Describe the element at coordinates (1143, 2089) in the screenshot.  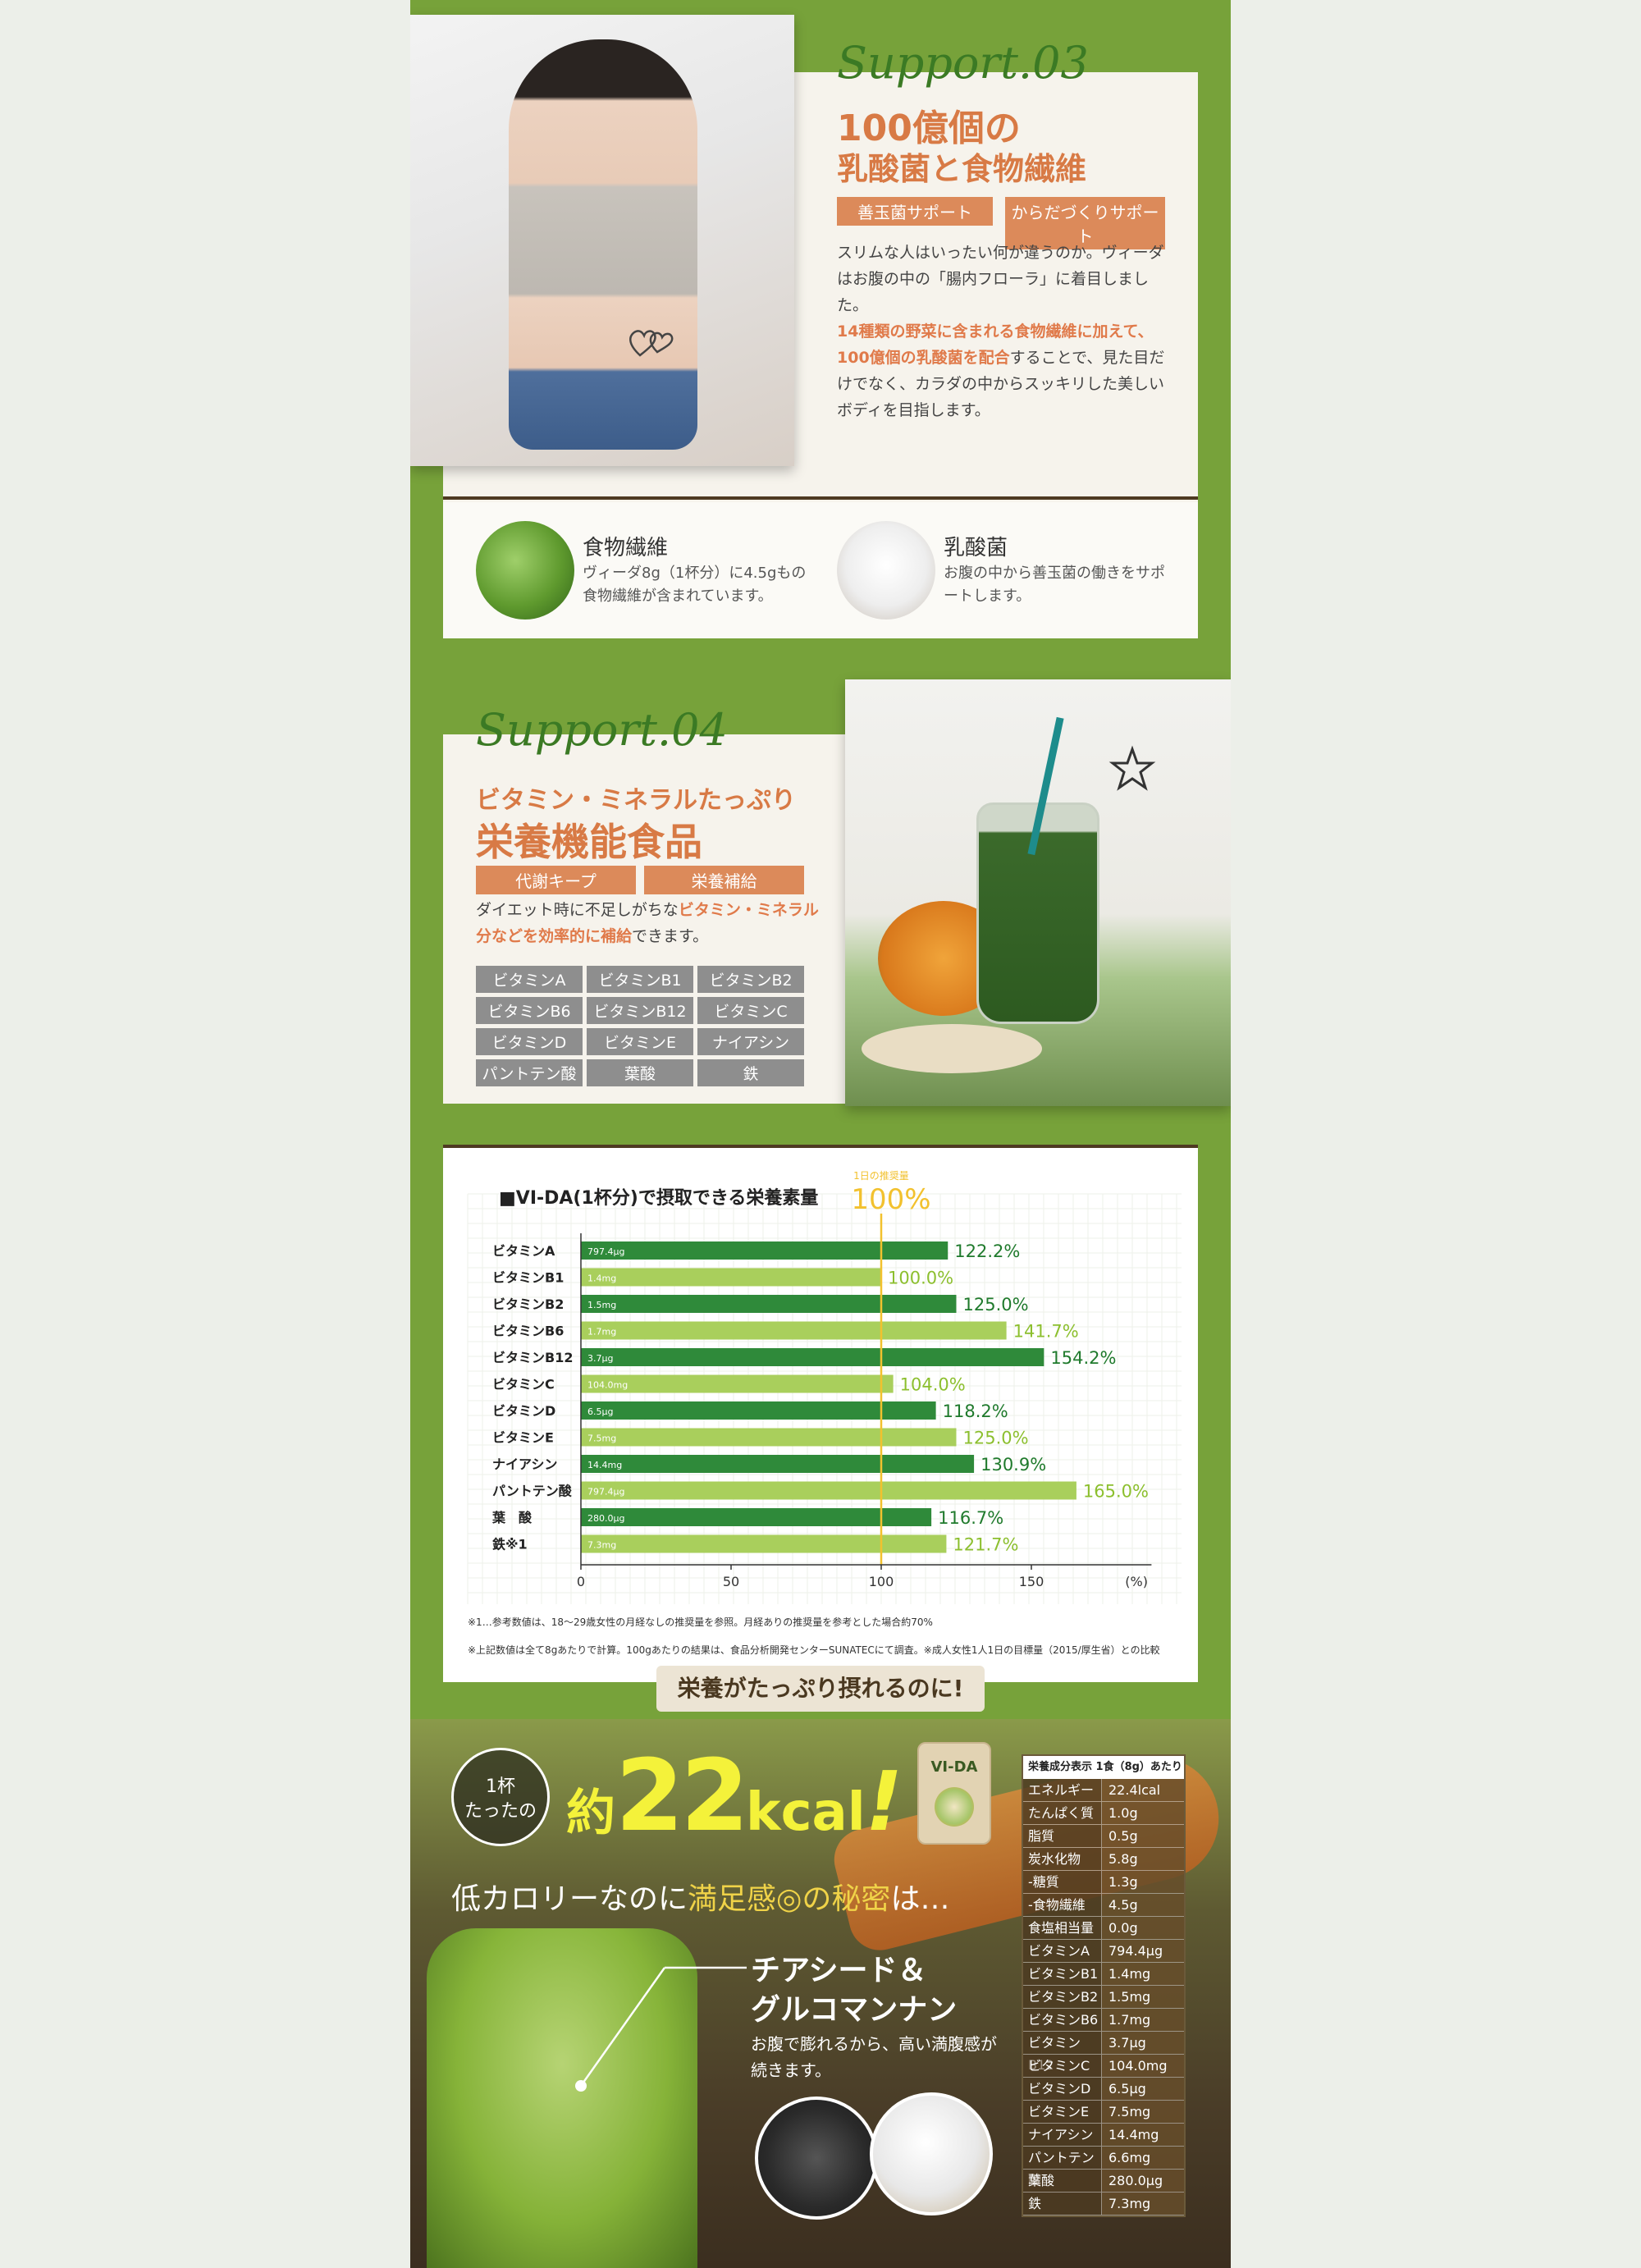
I see `nutrition-value: 6.5μg` at that location.